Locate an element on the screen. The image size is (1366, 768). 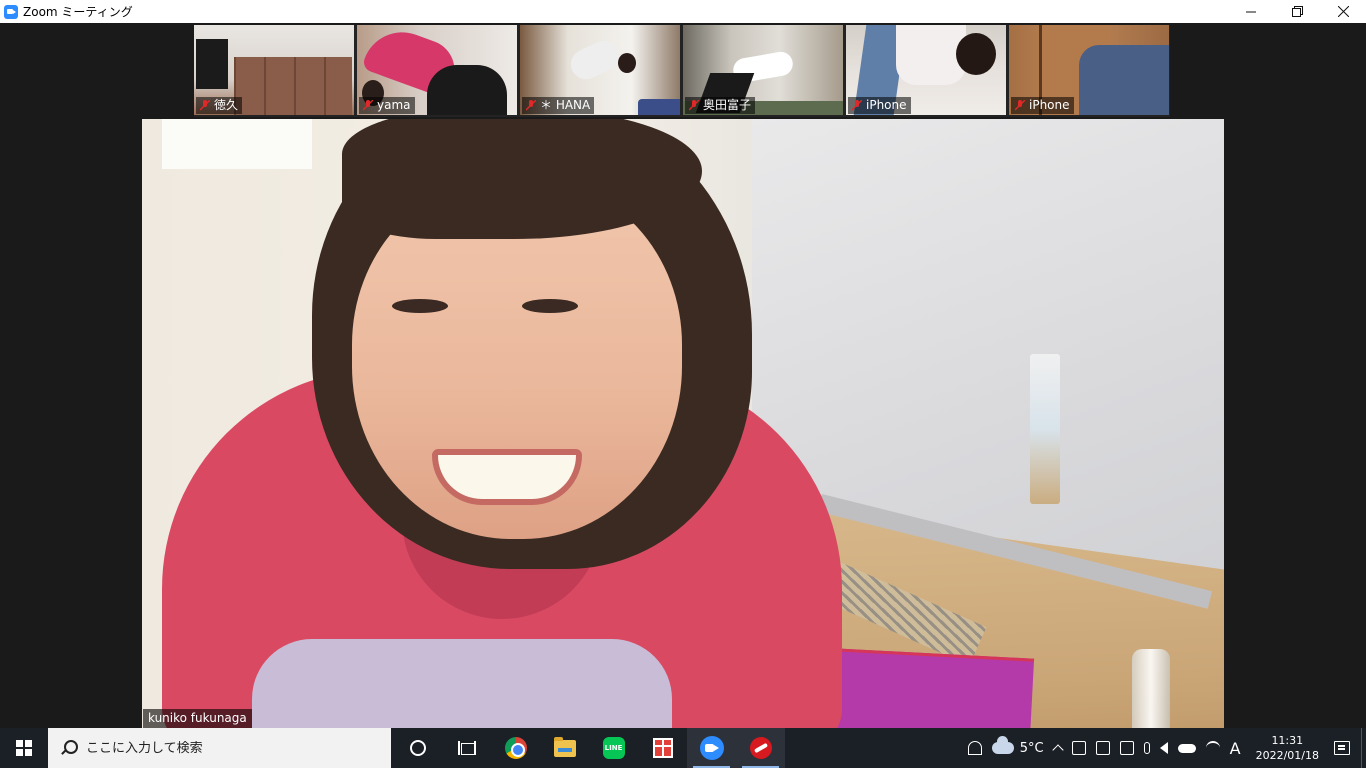
taskbar-search-box is located at coordinates (219, 748).